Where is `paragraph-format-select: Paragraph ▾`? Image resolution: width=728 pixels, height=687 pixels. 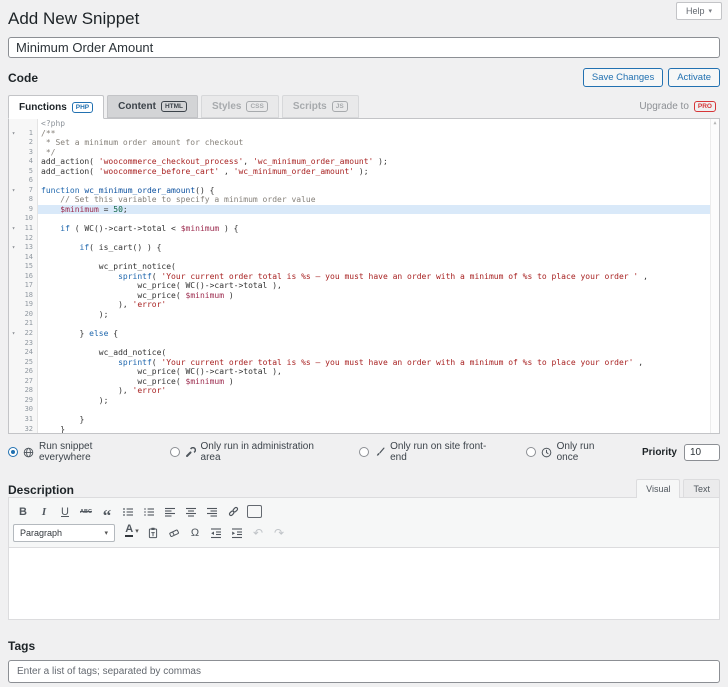 paragraph-format-select: Paragraph ▾ is located at coordinates (64, 532).